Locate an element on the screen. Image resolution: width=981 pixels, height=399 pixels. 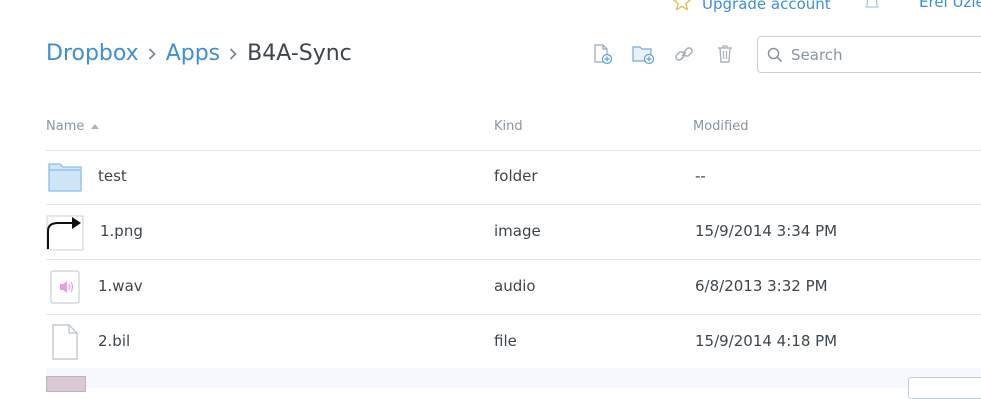
column-header-name: Name is located at coordinates (73, 126).